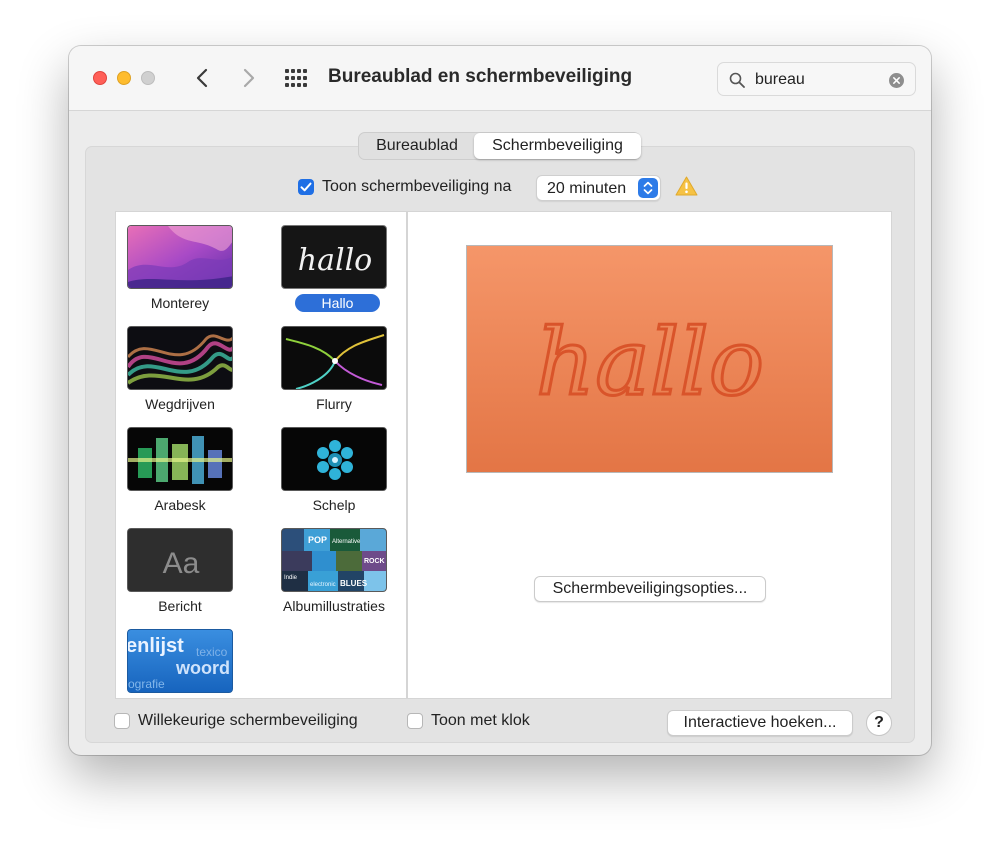  Describe the element at coordinates (146, 684) in the screenshot. I see `wordlist-text-4: ografie` at that location.